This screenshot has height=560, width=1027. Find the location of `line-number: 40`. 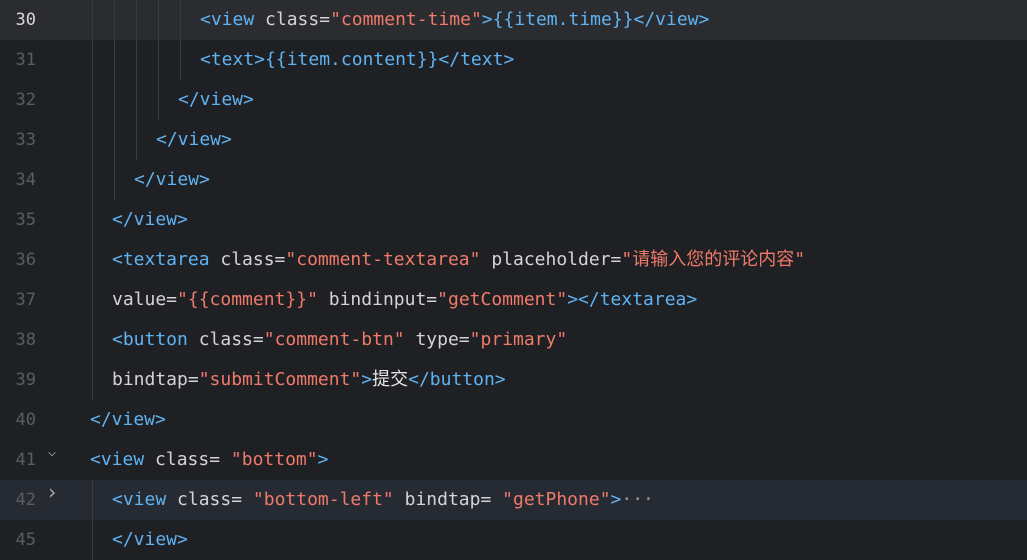

line-number: 40 is located at coordinates (25, 420).